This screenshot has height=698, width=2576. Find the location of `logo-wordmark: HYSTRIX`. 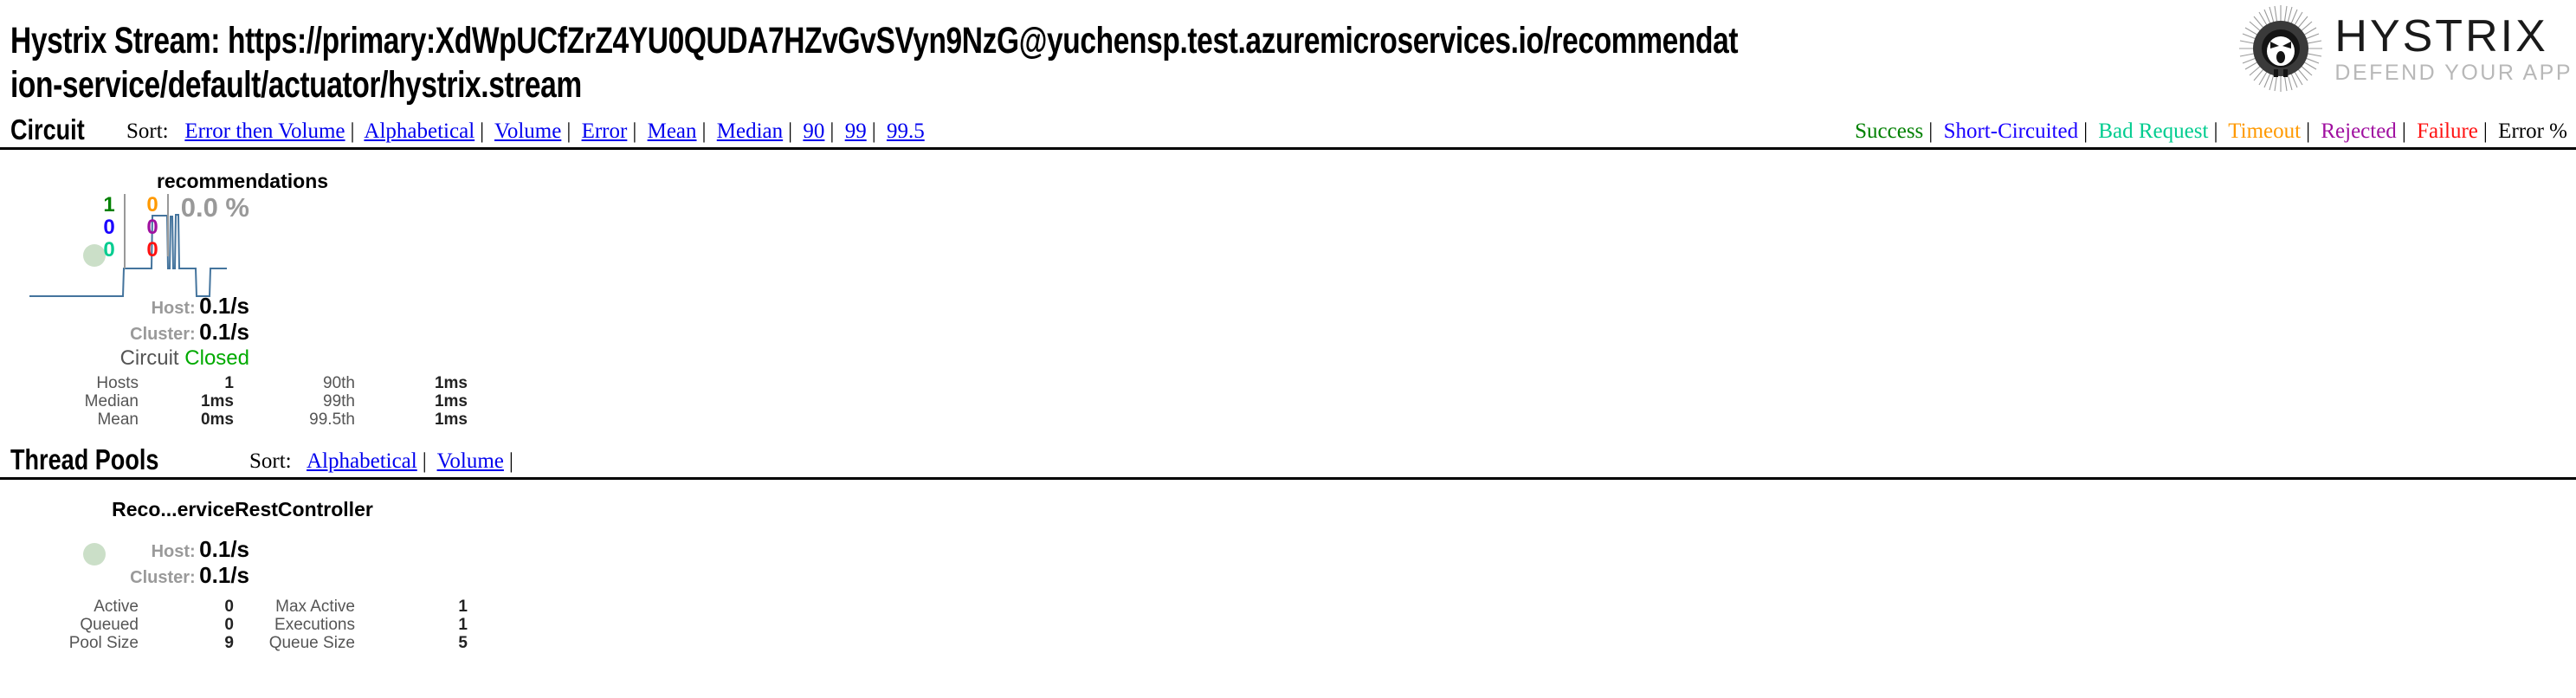

logo-wordmark: HYSTRIX is located at coordinates (2441, 35).